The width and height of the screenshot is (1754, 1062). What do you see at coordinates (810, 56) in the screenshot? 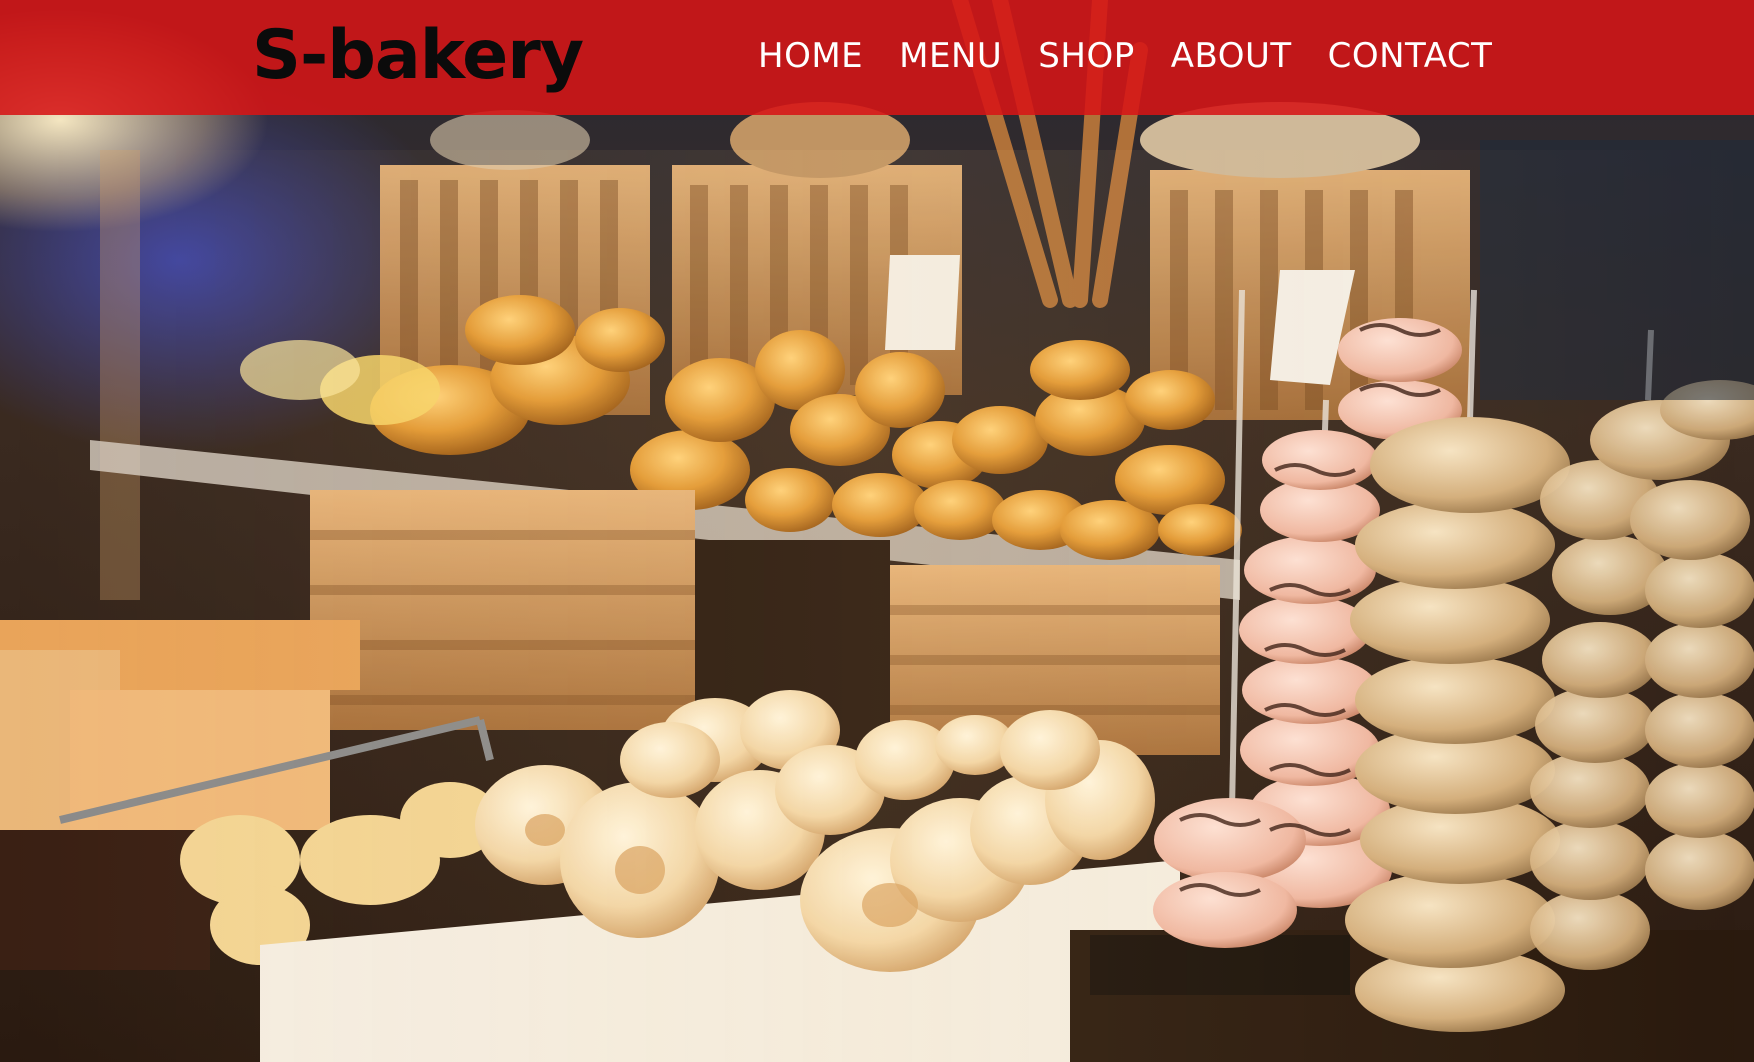
I see `nav-link-home: HOME` at bounding box center [810, 56].